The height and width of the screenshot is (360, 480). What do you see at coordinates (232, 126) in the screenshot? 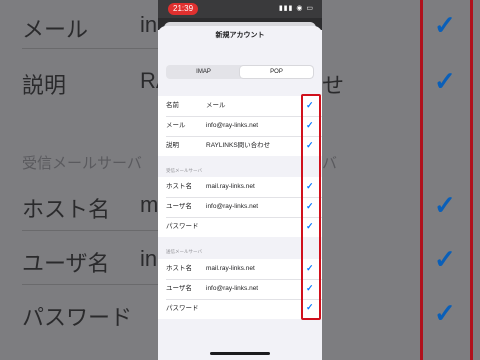
I see `email-field: info@ray-links.net` at bounding box center [232, 126].